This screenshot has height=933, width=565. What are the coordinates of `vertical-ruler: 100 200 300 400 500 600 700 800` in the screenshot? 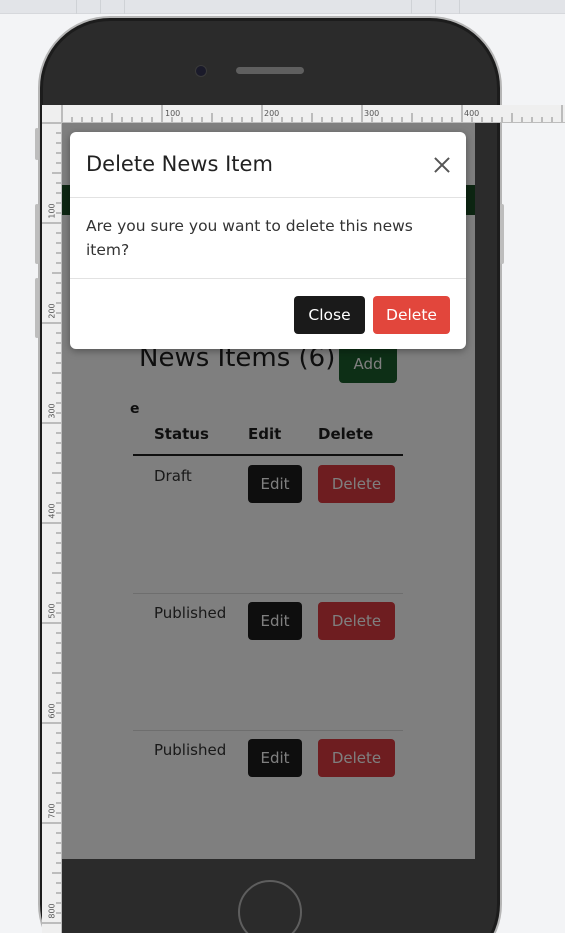 It's located at (52, 528).